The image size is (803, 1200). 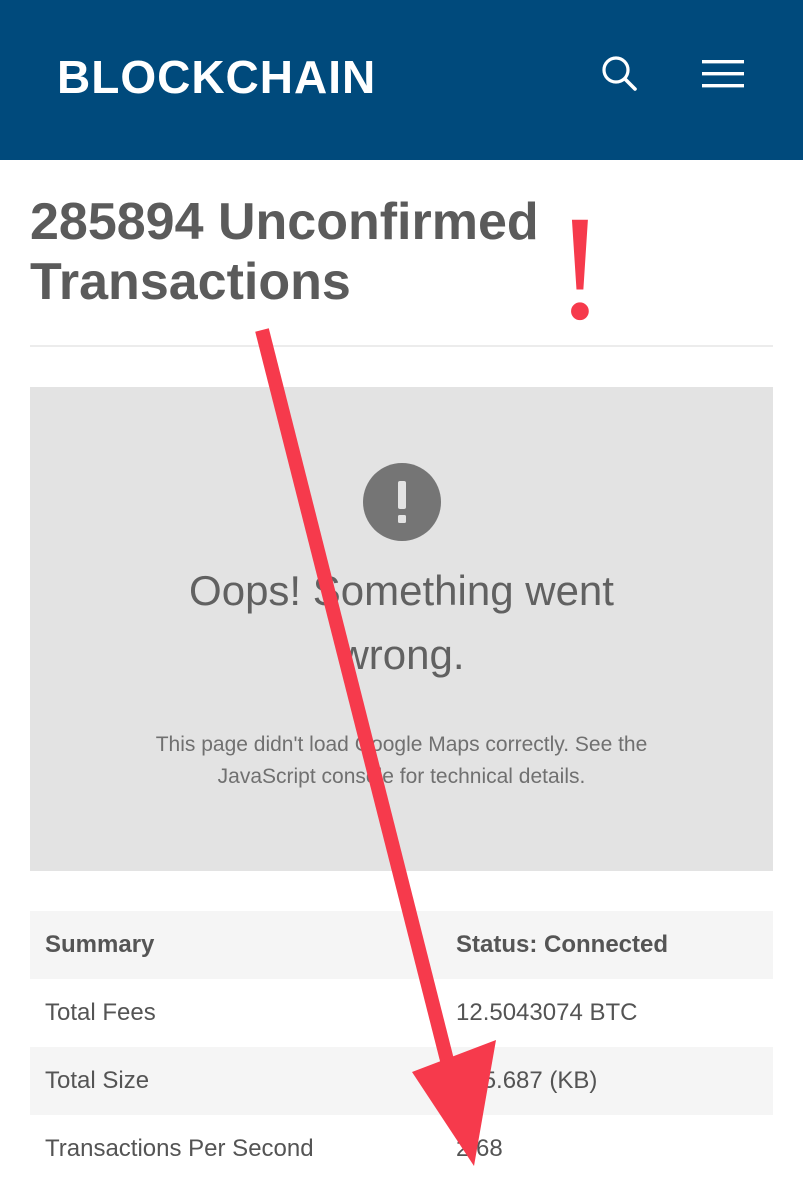 What do you see at coordinates (401, 590) in the screenshot?
I see `error-heading-line-1: Oops! Something went` at bounding box center [401, 590].